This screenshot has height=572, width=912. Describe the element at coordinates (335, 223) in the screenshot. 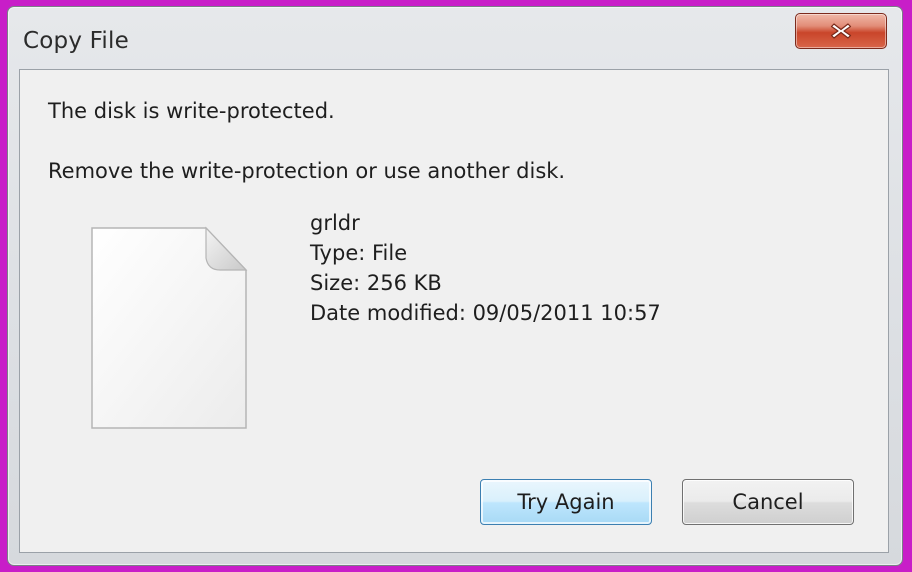

I see `file-name: grldr` at that location.